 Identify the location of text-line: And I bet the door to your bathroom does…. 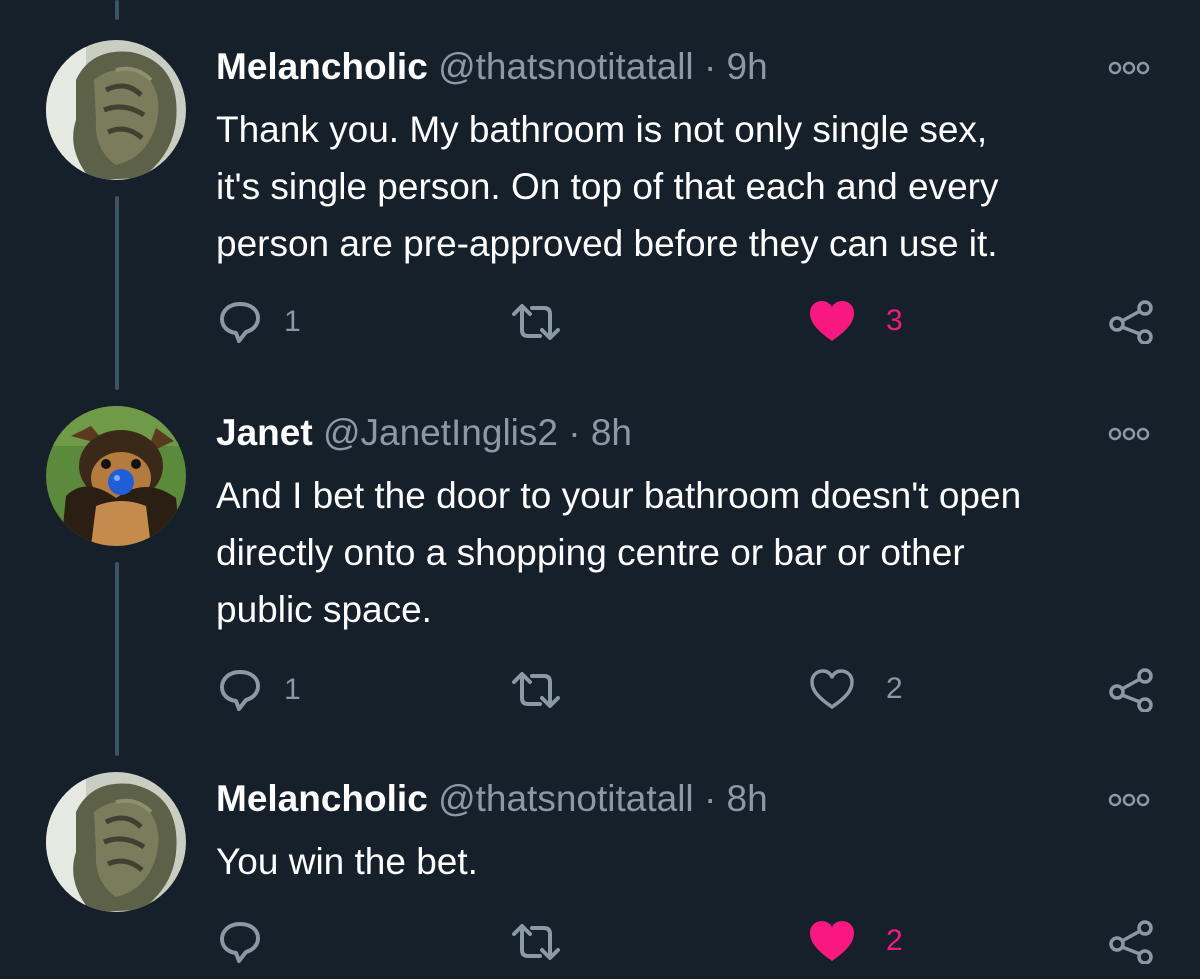
(619, 495).